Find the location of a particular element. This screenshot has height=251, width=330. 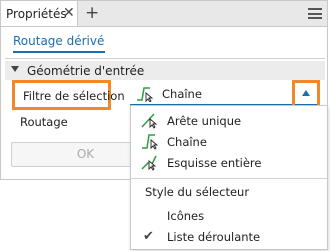

style-option-liste-deroulante: ✔ Liste déroulante is located at coordinates (229, 236).